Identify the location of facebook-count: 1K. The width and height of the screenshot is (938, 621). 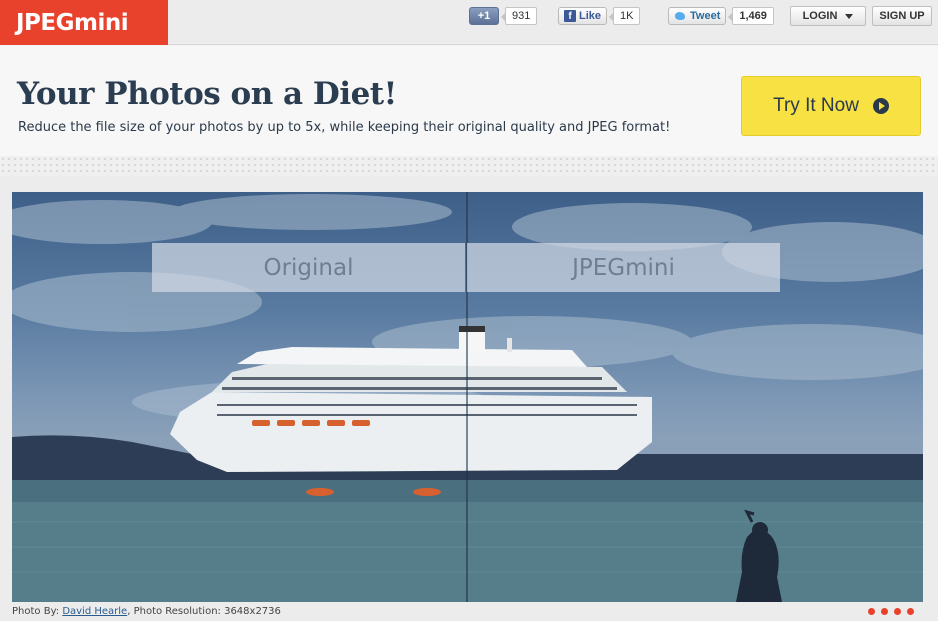
(624, 16).